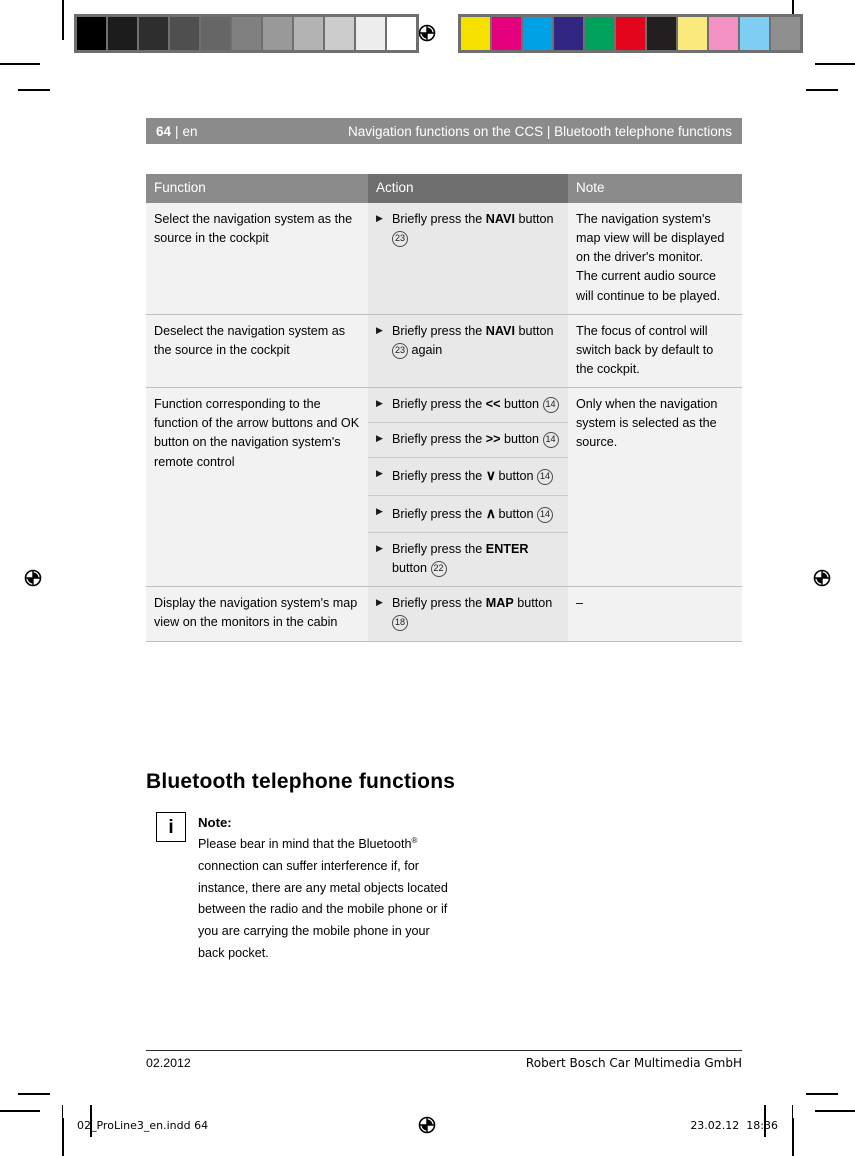 Image resolution: width=855 pixels, height=1156 pixels. Describe the element at coordinates (20, 1111) in the screenshot. I see `crop-mark-bl-horizontal` at that location.